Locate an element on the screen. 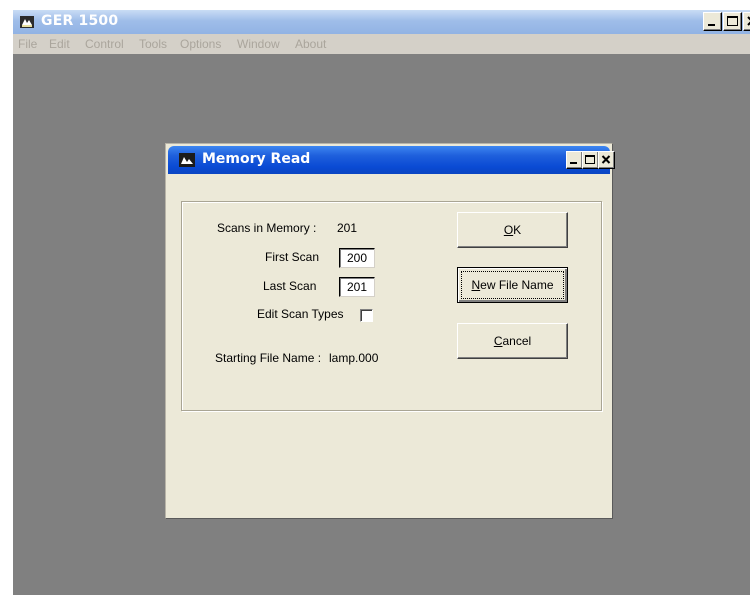 The height and width of the screenshot is (595, 750). main-close-button is located at coordinates (746, 21).